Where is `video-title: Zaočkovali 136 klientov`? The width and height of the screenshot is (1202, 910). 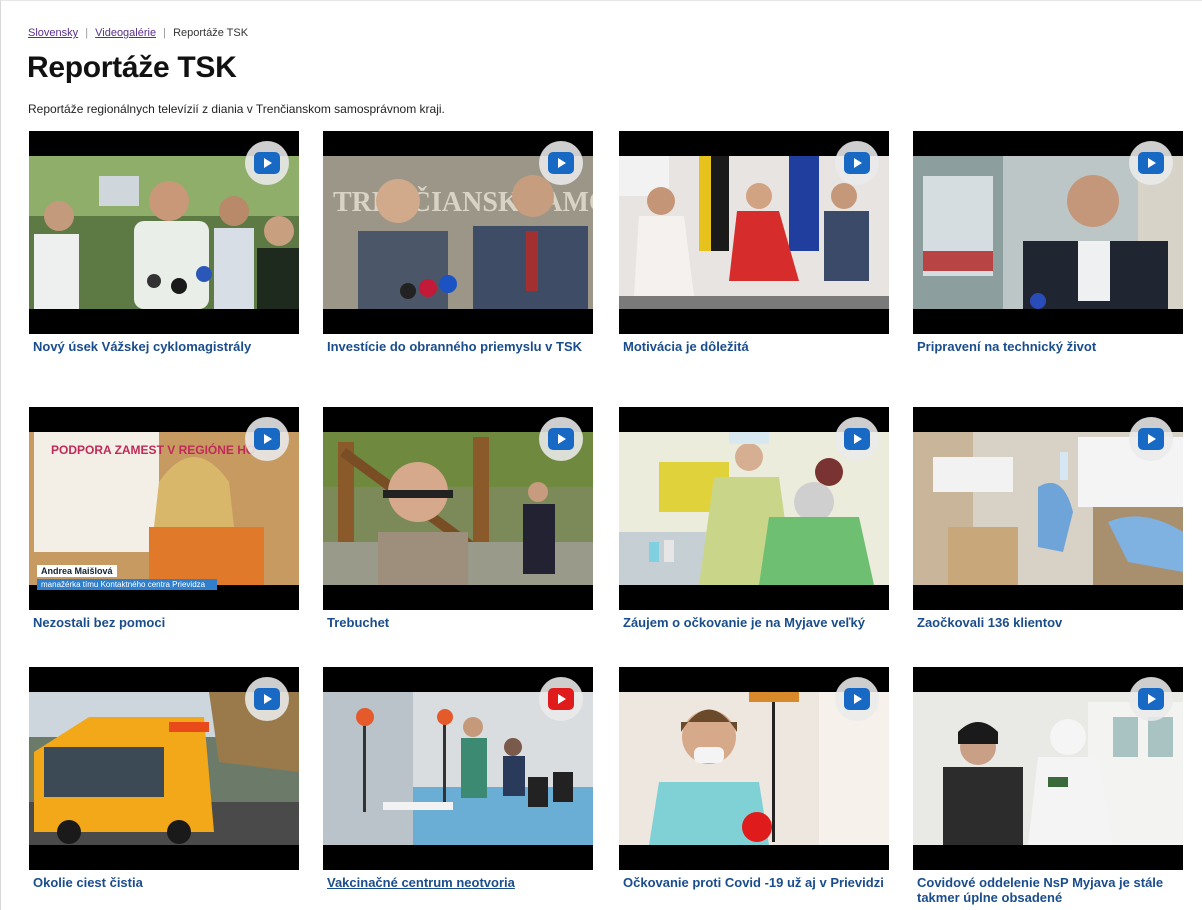 video-title: Zaočkovali 136 klientov is located at coordinates (1048, 622).